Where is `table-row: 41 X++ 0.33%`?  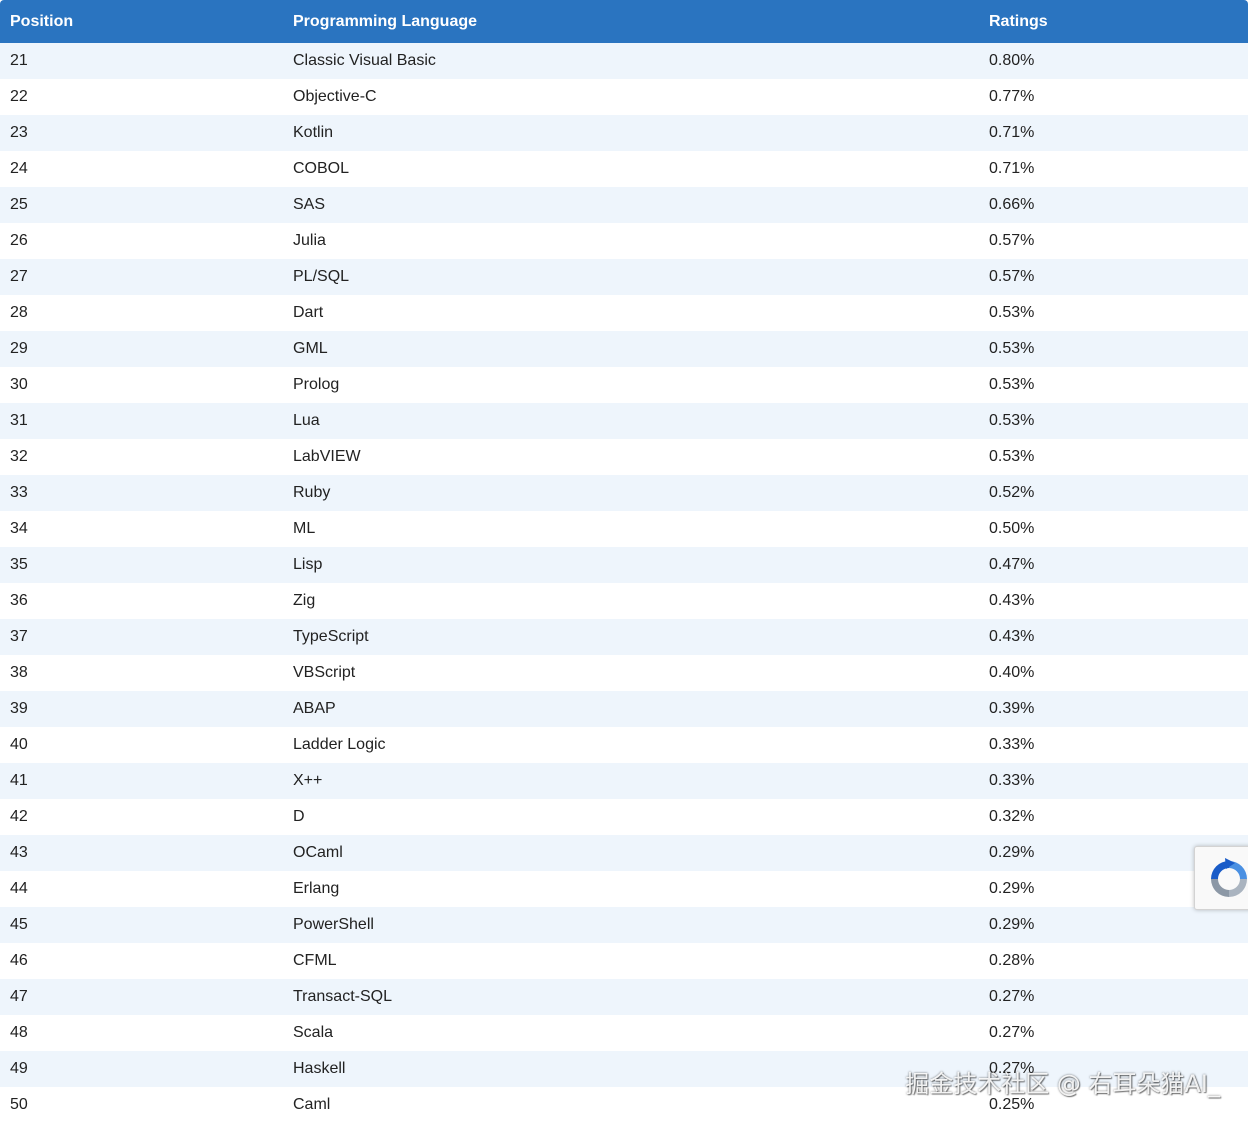
table-row: 41 X++ 0.33% is located at coordinates (624, 781).